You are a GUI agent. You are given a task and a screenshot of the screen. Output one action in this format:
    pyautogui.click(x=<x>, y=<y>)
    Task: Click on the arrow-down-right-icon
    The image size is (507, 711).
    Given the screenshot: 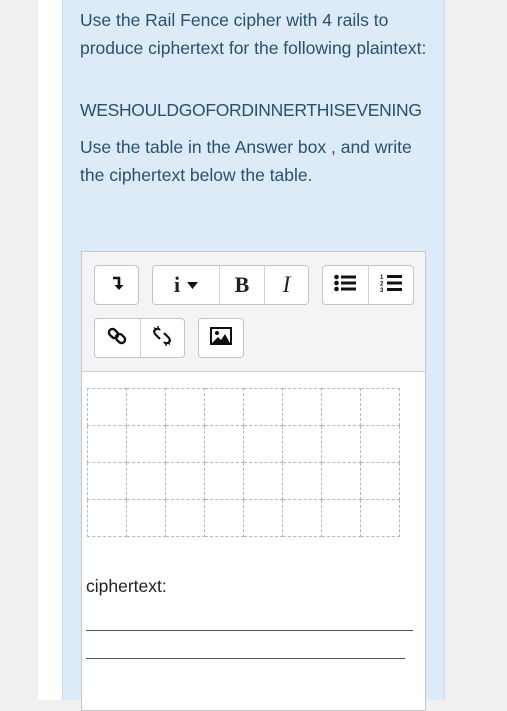 What is the action you would take?
    pyautogui.click(x=117, y=285)
    